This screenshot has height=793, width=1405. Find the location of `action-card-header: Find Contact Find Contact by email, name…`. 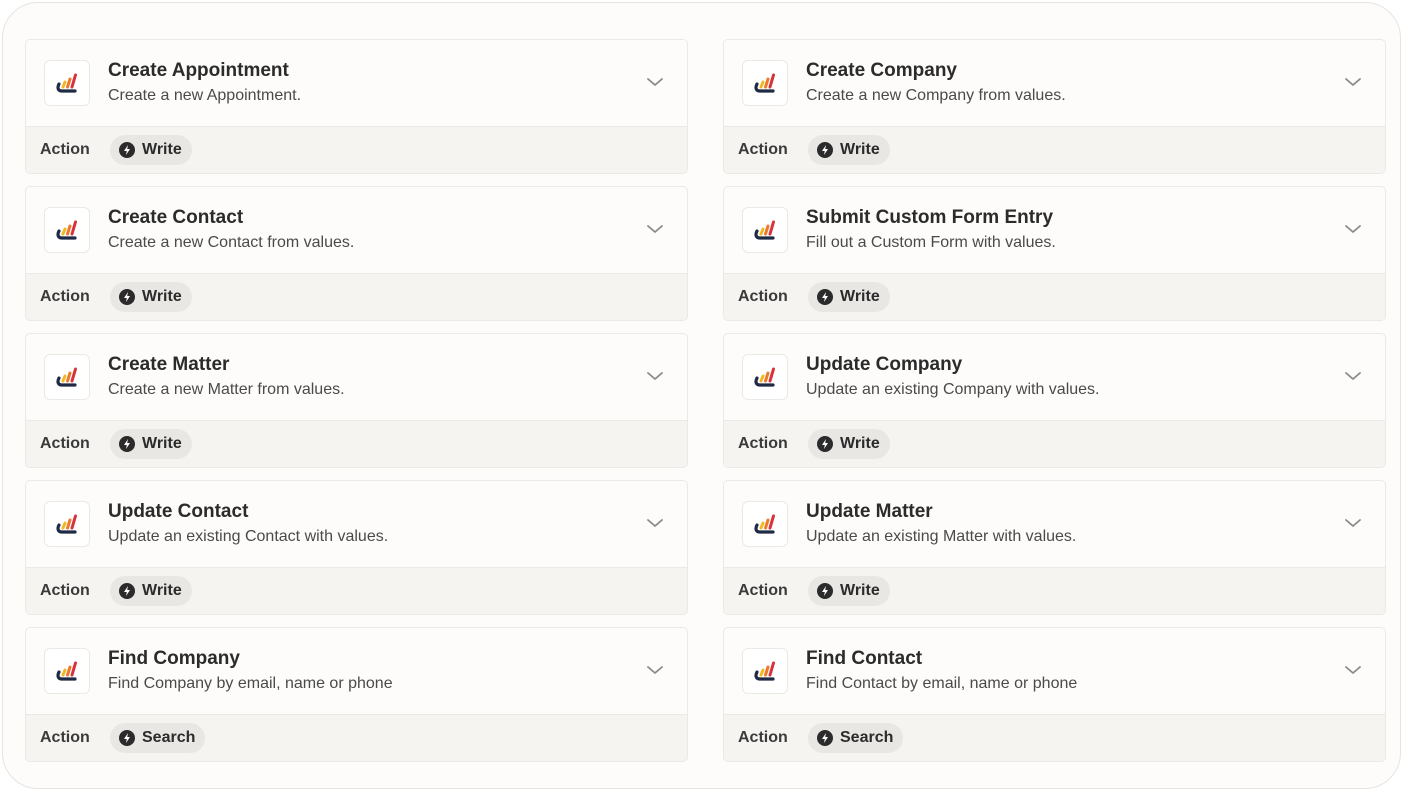

action-card-header: Find Contact Find Contact by email, name… is located at coordinates (1054, 671).